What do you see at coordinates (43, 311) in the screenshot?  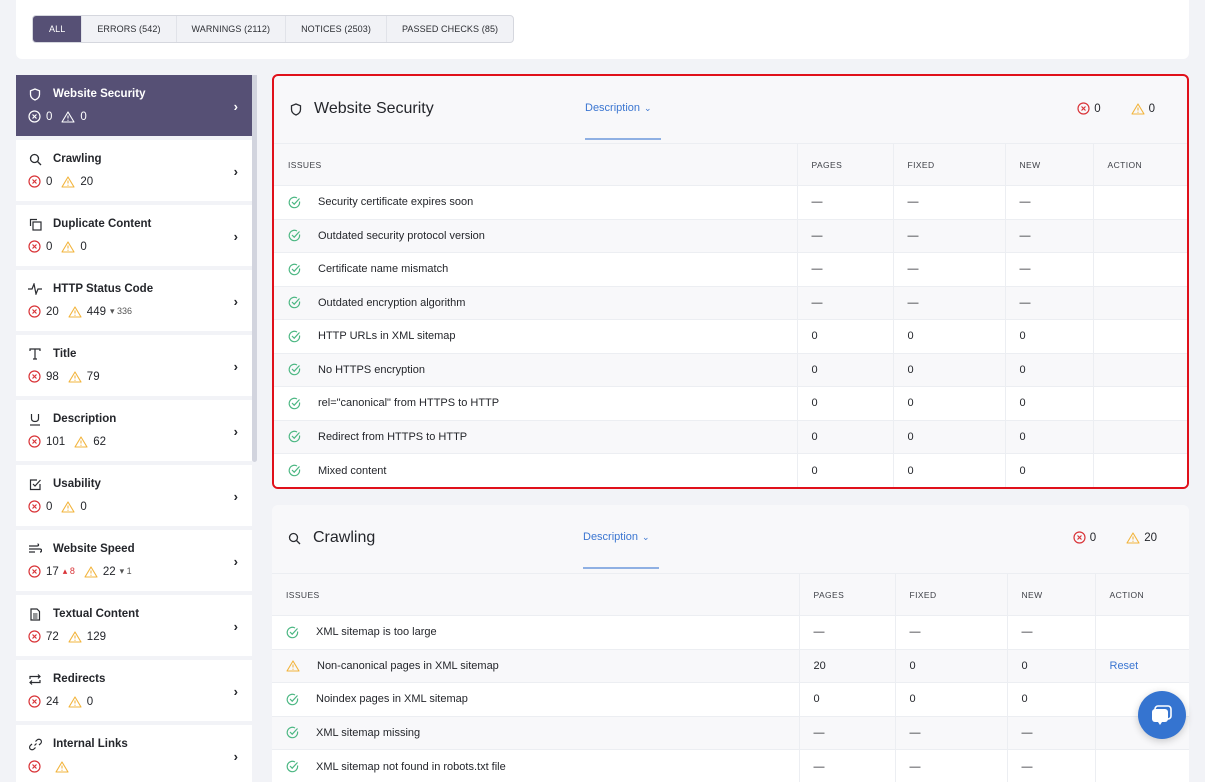 I see `error-count: 20` at bounding box center [43, 311].